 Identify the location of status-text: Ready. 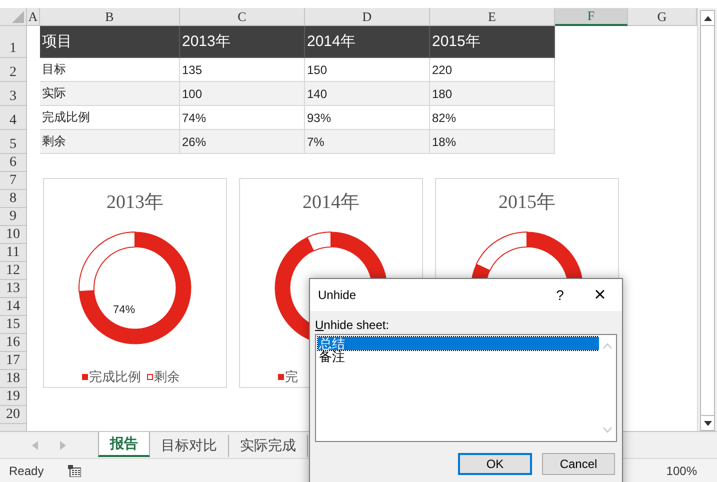
(26, 471).